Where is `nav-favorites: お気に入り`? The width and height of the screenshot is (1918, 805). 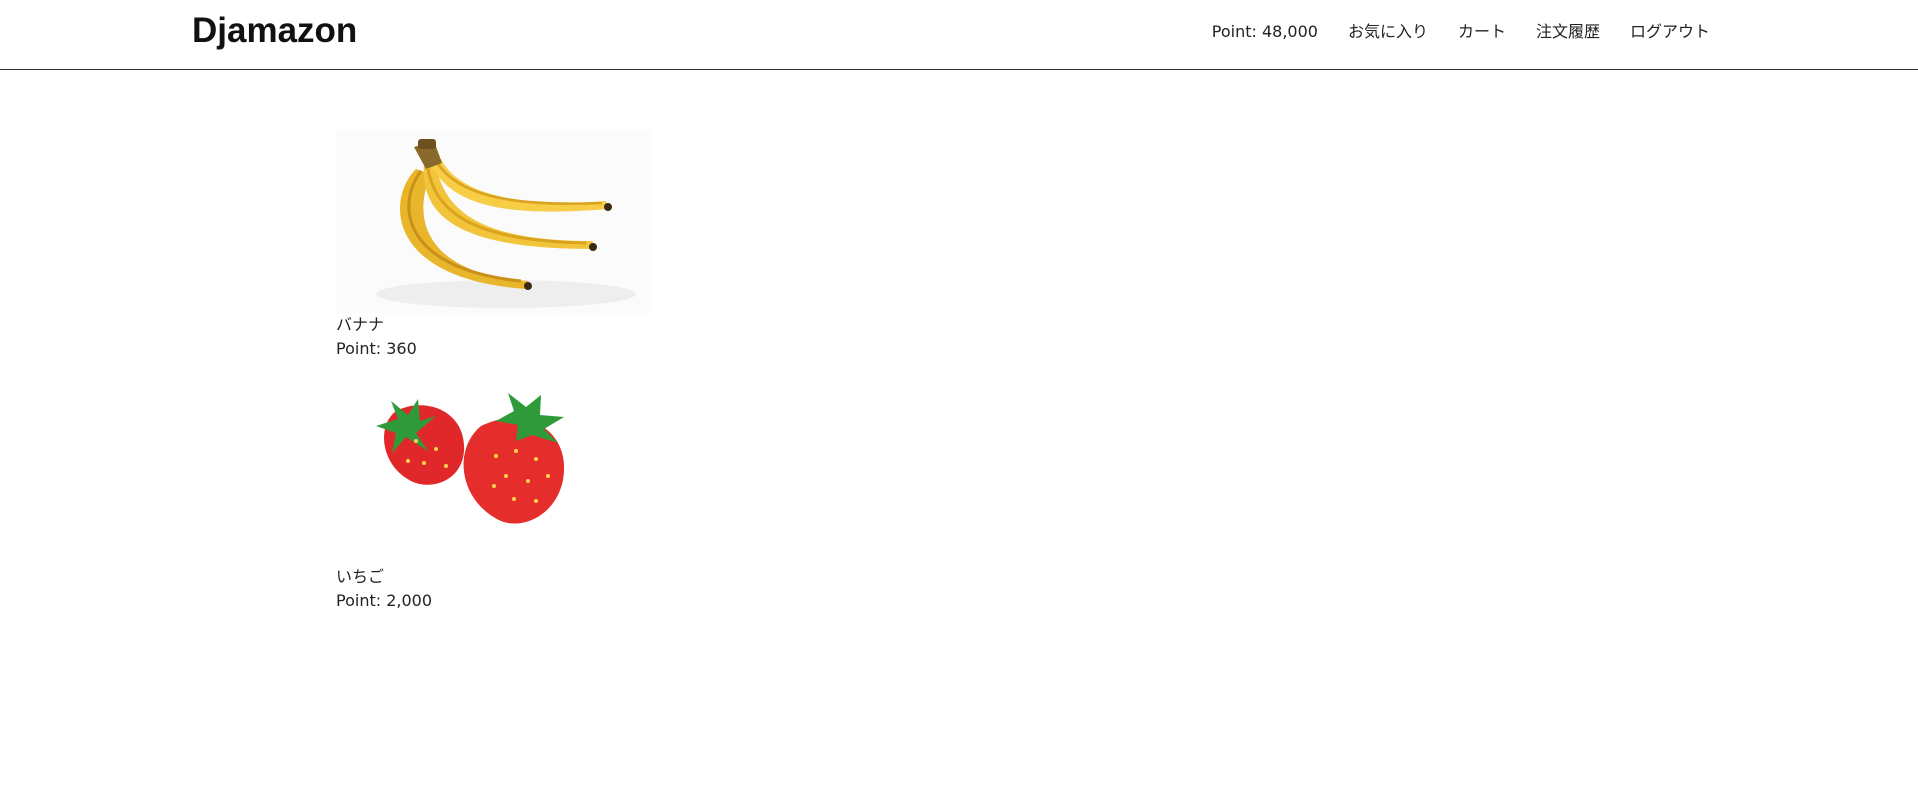
nav-favorites: お気に入り is located at coordinates (1388, 32).